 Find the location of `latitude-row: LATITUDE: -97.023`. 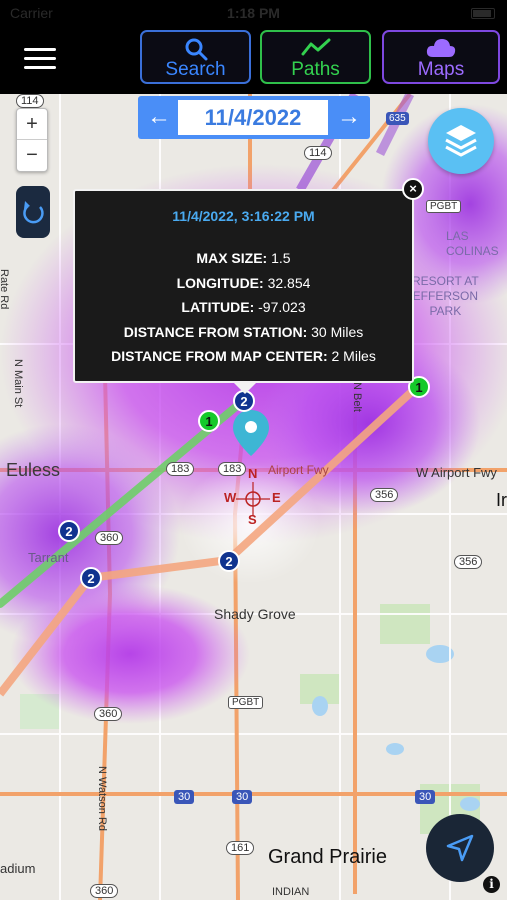

latitude-row: LATITUDE: -97.023 is located at coordinates (243, 307).